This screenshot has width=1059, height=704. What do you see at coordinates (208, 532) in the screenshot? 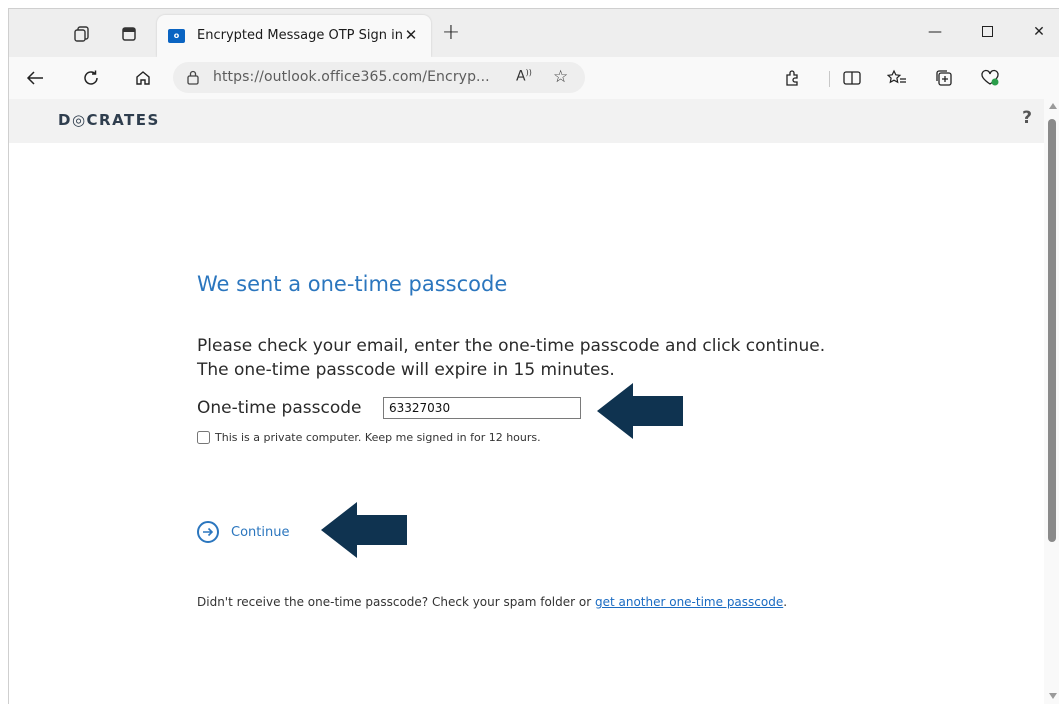
I see `arrow-right-circle-icon` at bounding box center [208, 532].